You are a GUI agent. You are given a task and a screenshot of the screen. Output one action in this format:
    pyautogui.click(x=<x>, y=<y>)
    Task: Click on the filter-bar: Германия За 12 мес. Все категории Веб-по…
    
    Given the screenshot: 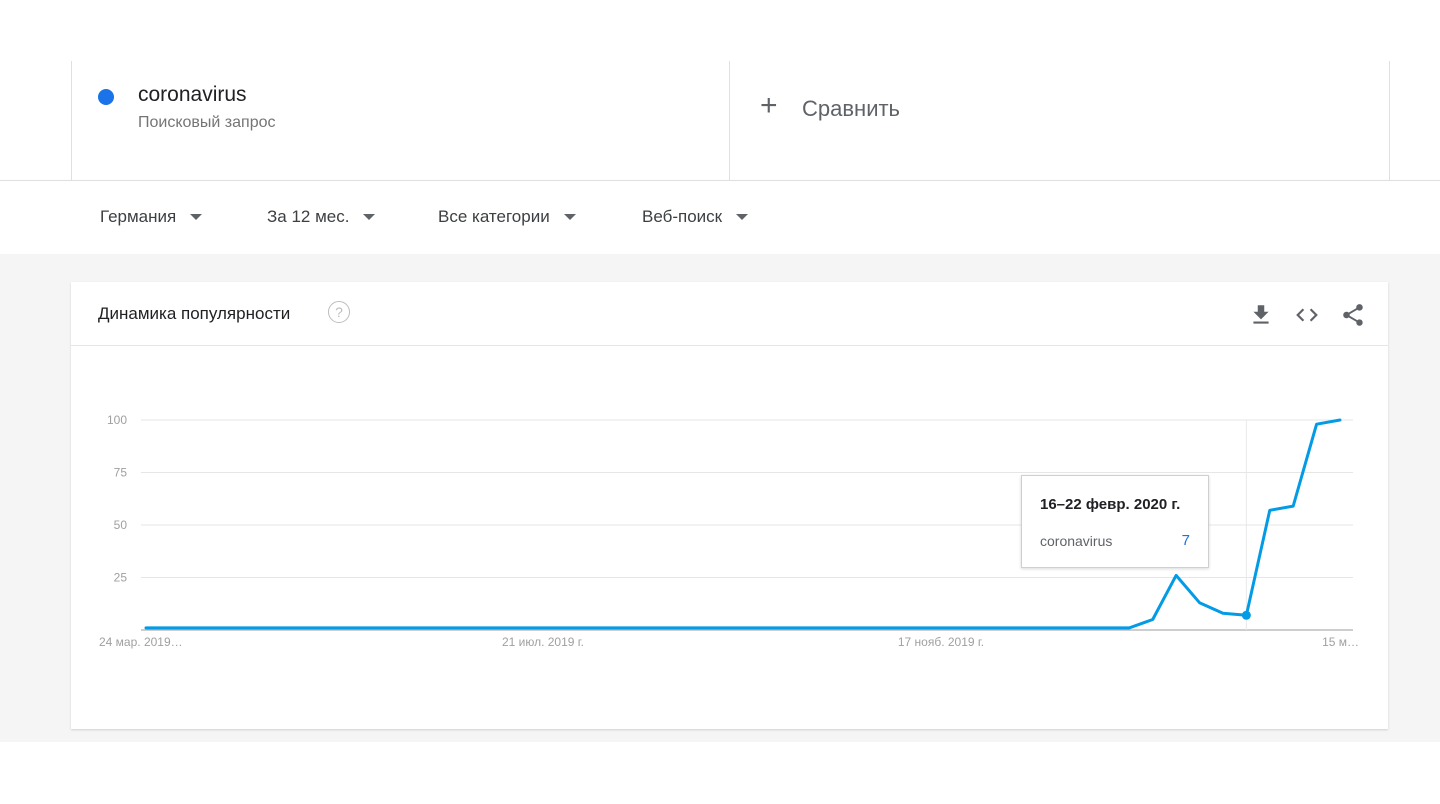 What is the action you would take?
    pyautogui.click(x=720, y=217)
    